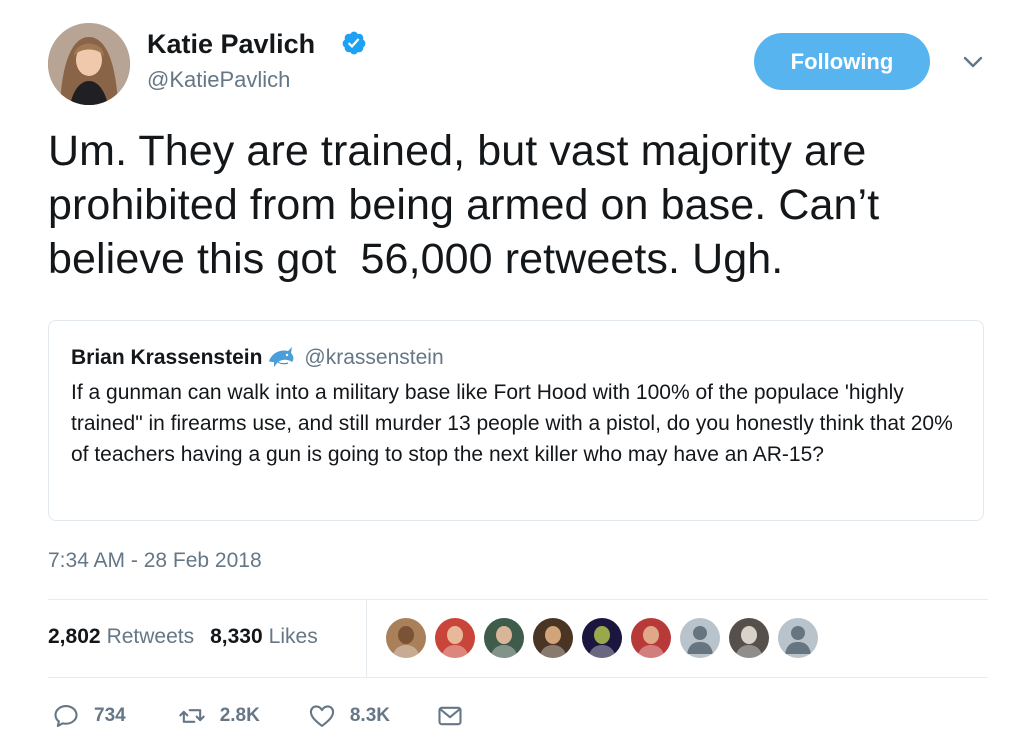 Image resolution: width=1024 pixels, height=742 pixels. What do you see at coordinates (150, 636) in the screenshot?
I see `retweets-label: Retweets` at bounding box center [150, 636].